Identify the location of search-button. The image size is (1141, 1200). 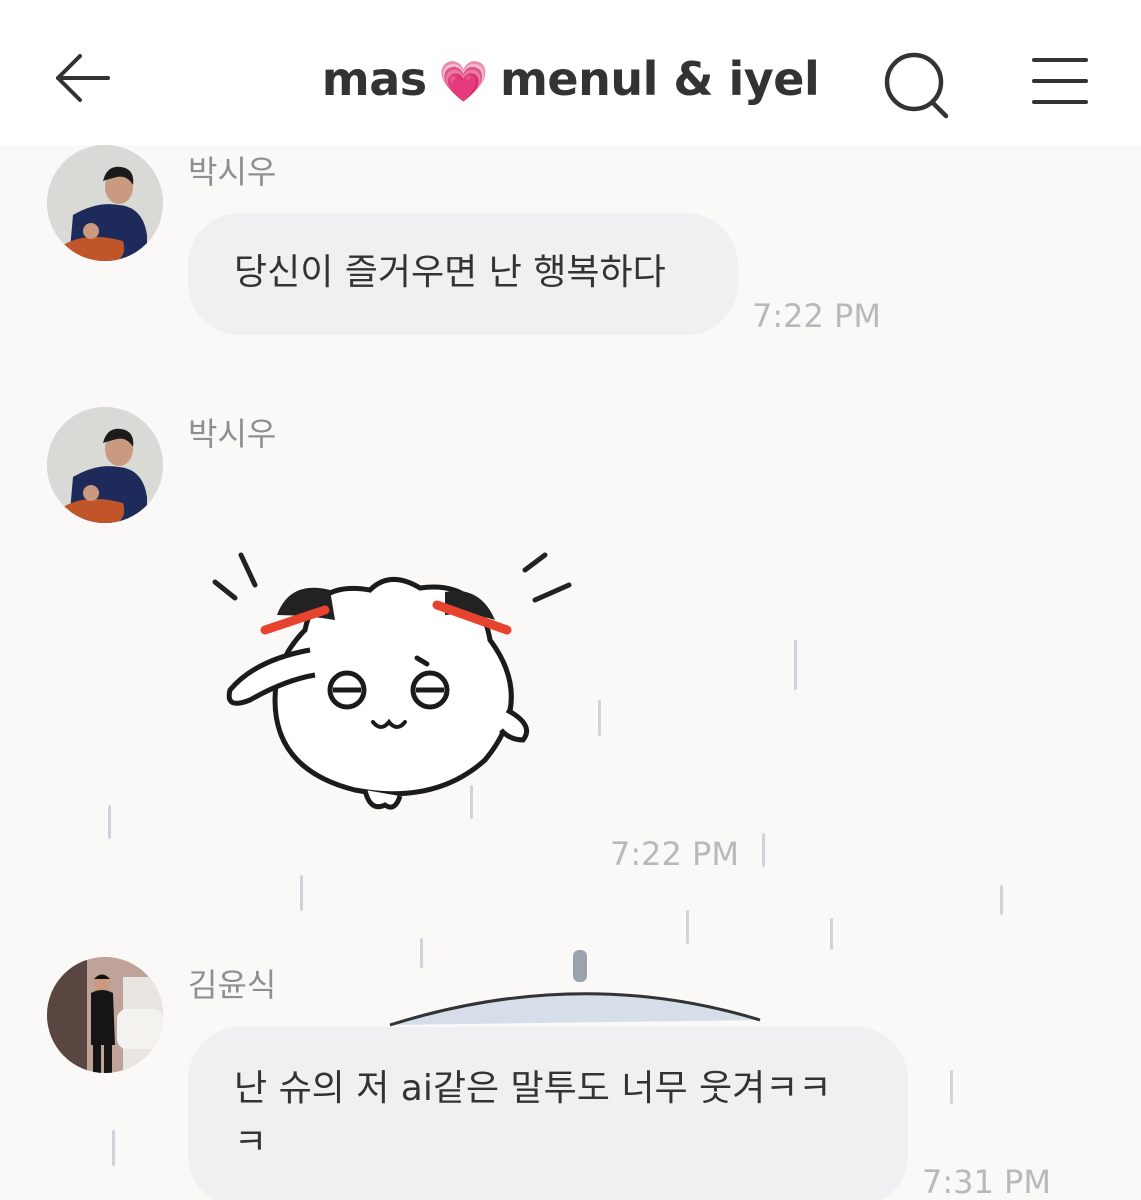
(916, 84).